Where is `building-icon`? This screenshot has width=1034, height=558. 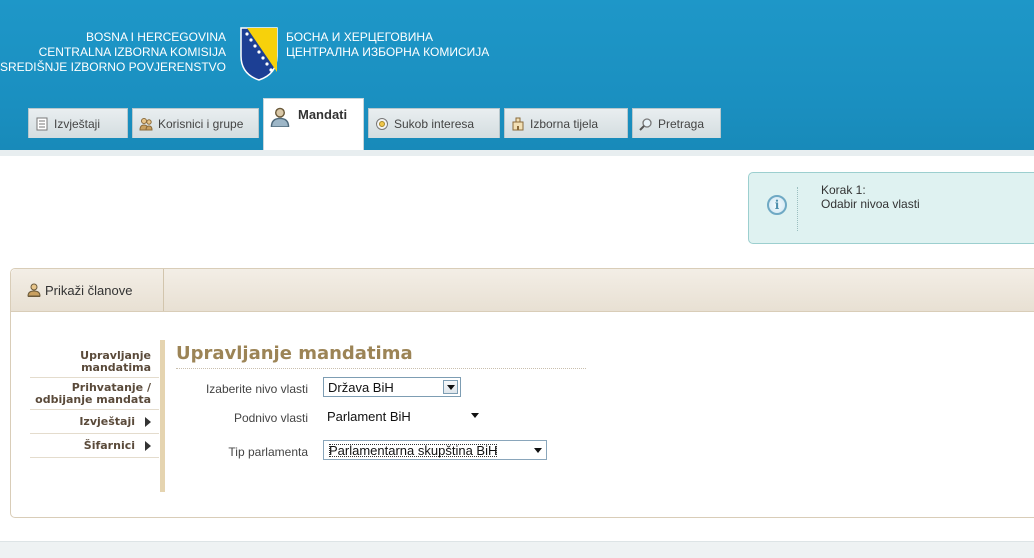
building-icon is located at coordinates (518, 123).